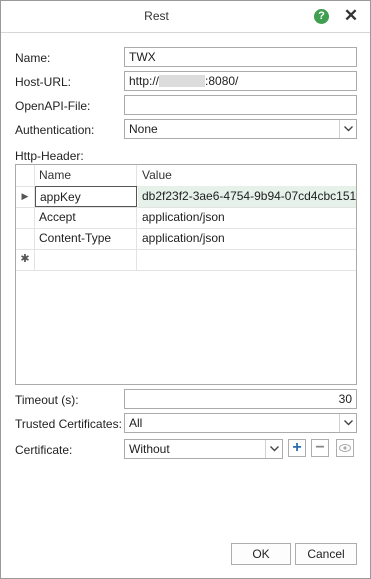  I want to click on certificate-select: Without, so click(203, 449).